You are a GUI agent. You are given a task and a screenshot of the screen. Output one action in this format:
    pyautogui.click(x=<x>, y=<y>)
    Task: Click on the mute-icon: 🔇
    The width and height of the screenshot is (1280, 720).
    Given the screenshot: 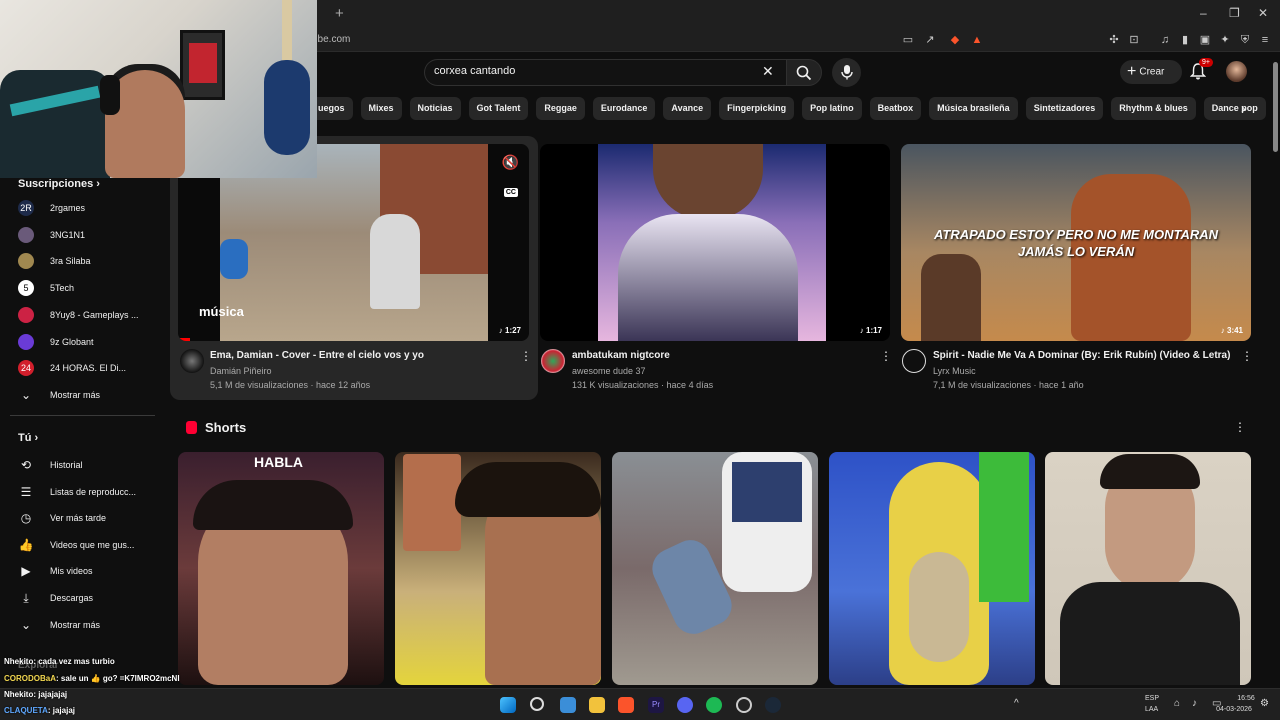 What is the action you would take?
    pyautogui.click(x=510, y=162)
    